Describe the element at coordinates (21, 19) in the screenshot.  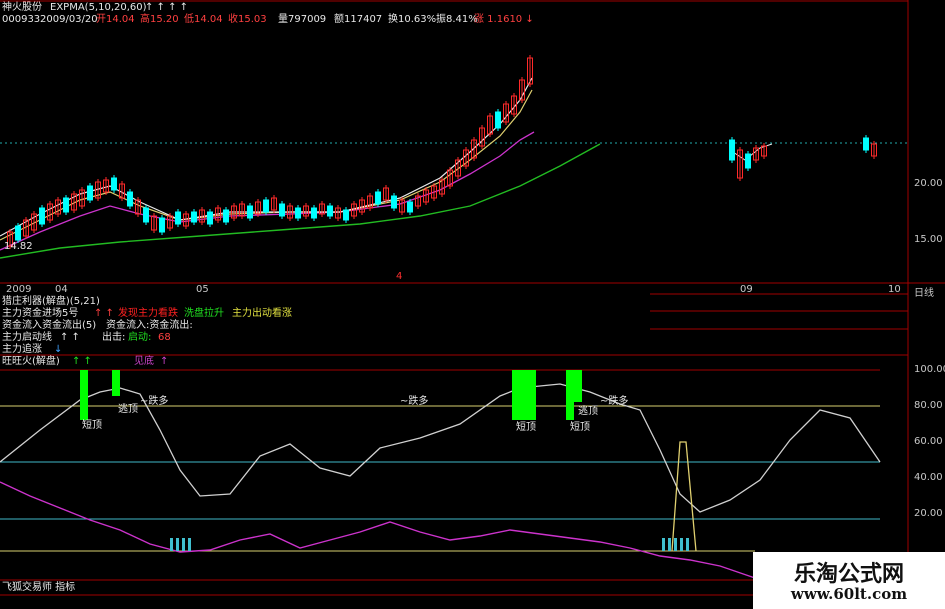
I see `stock-code: 000933` at that location.